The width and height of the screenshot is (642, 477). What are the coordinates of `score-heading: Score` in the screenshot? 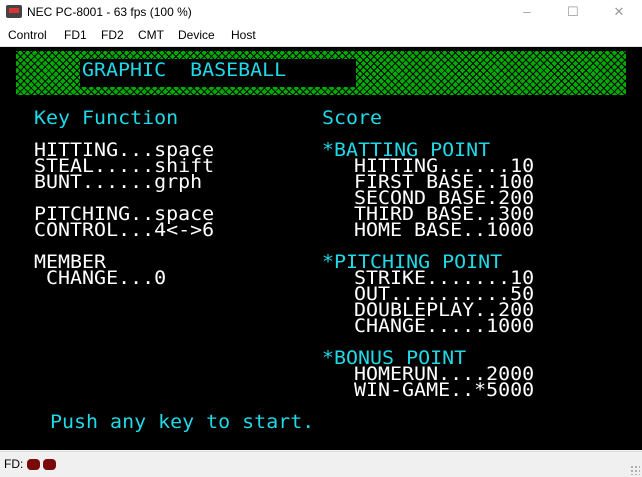 It's located at (352, 118).